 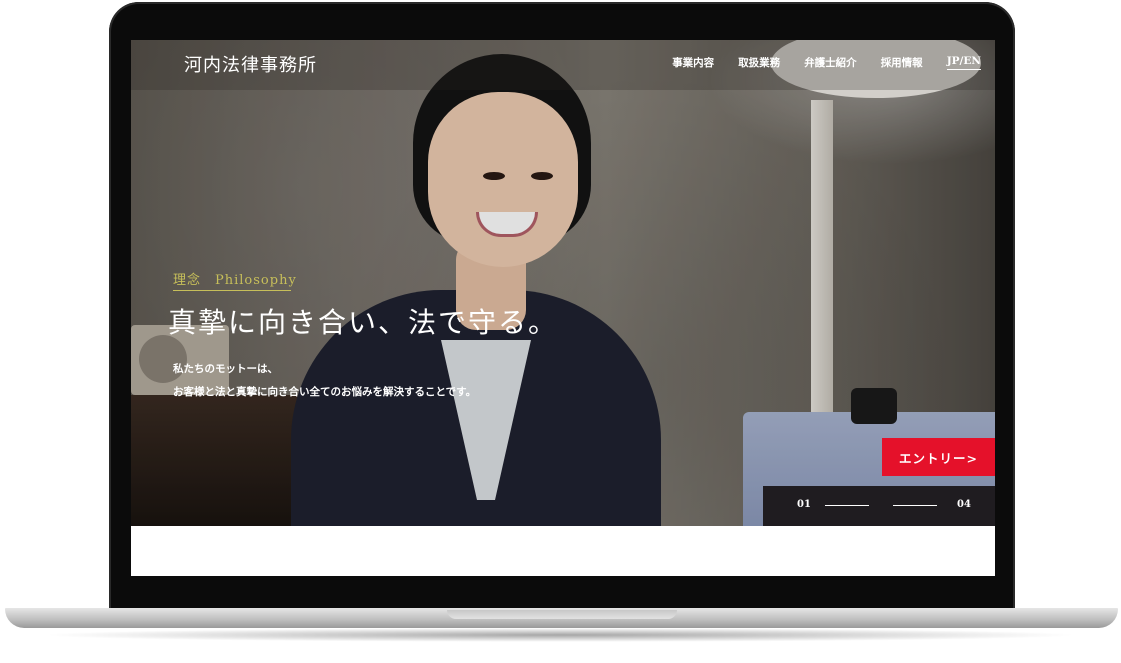 I want to click on hero-headline: 真摯に向き合い、法で守る。, so click(x=363, y=322).